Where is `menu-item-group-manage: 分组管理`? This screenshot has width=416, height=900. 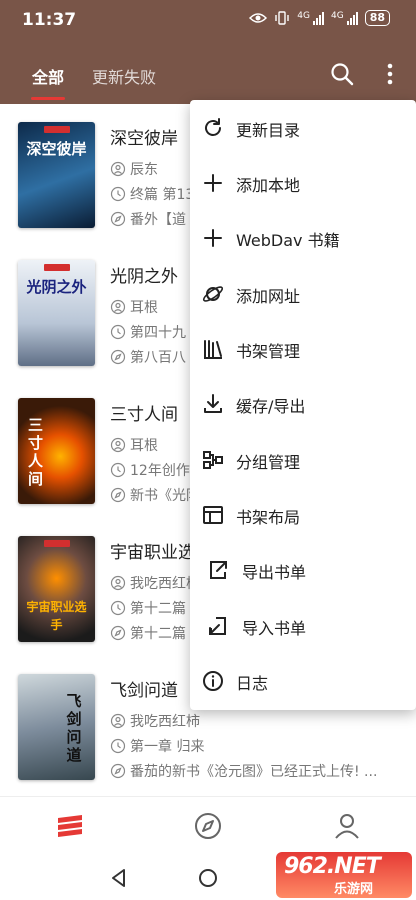 menu-item-group-manage: 分组管理 is located at coordinates (303, 459).